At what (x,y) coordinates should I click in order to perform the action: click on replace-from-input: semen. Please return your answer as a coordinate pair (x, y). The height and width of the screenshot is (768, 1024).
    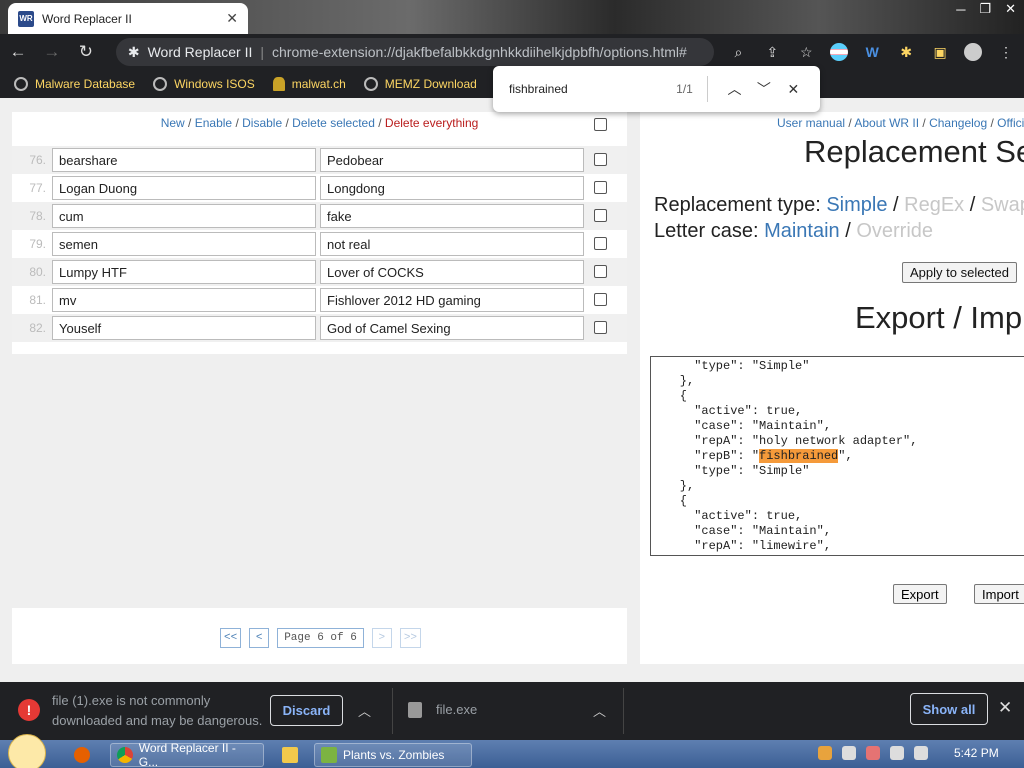
    Looking at the image, I should click on (184, 244).